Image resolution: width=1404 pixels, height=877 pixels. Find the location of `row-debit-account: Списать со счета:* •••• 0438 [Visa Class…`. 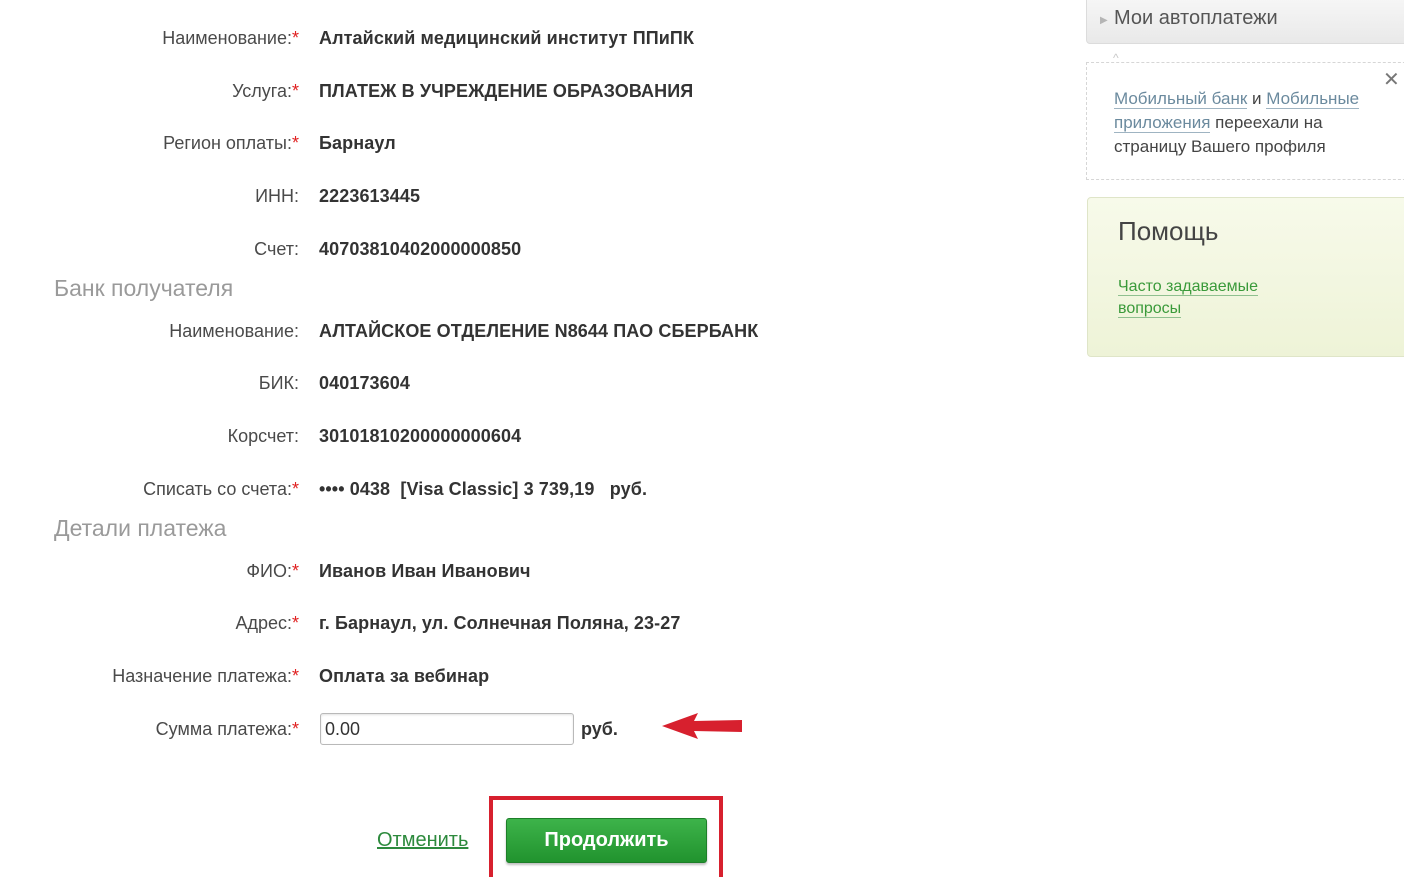

row-debit-account: Списать со счета:* •••• 0438 [Visa Class… is located at coordinates (323, 489).